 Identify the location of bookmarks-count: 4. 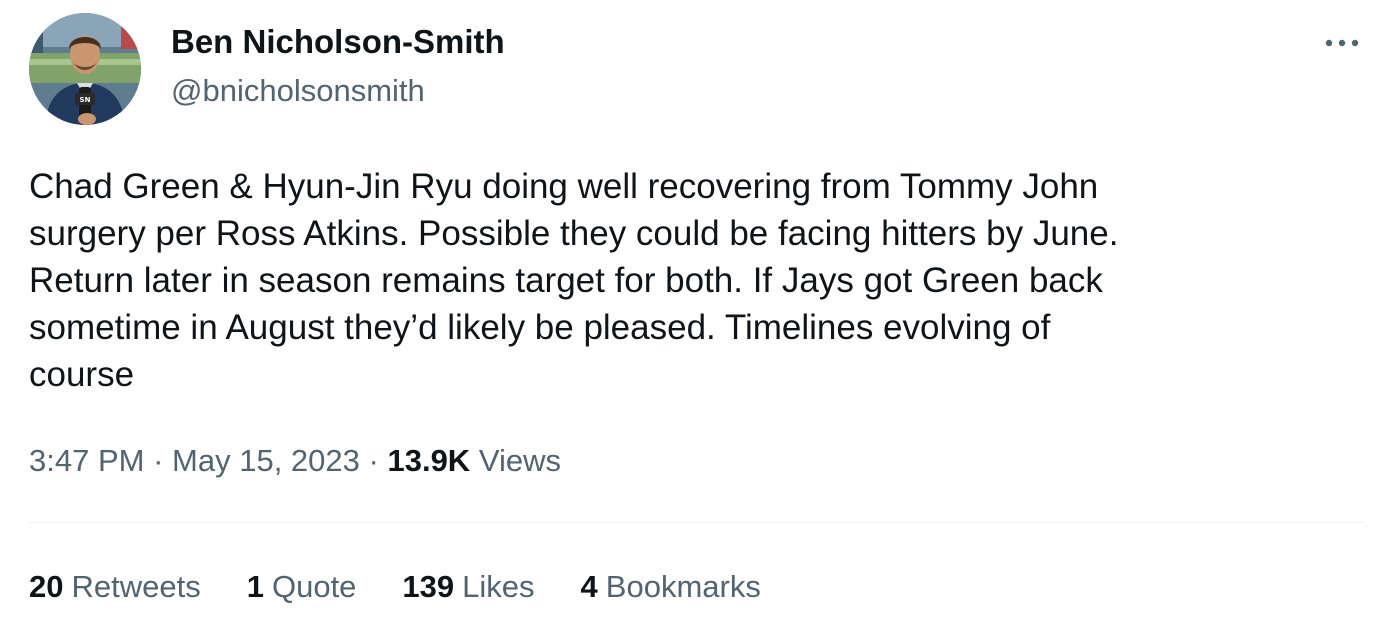
(589, 586).